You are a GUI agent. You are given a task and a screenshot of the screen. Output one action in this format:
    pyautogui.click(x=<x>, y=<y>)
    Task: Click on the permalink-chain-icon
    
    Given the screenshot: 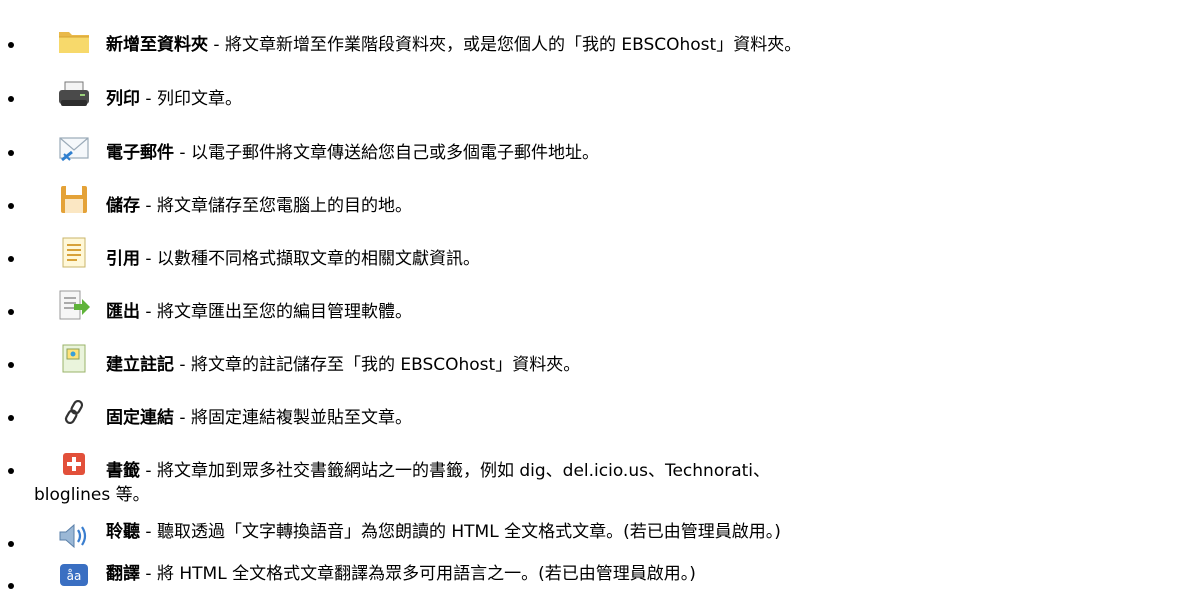 What is the action you would take?
    pyautogui.click(x=74, y=412)
    